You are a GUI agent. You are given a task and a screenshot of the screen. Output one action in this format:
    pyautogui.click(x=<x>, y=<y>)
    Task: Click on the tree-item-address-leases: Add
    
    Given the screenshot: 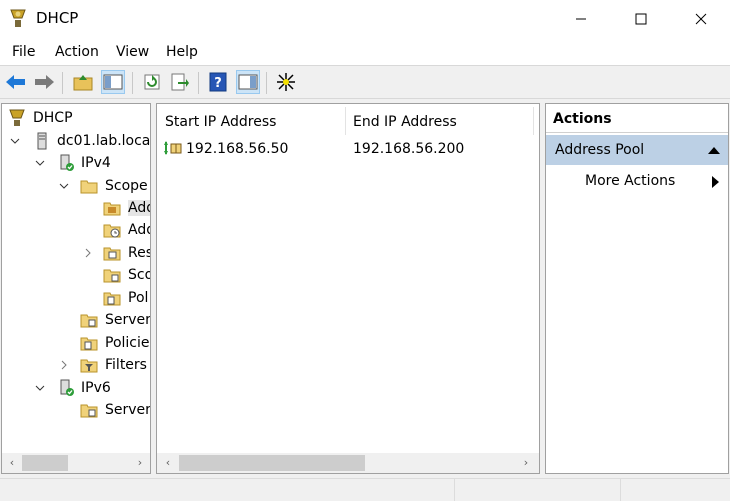 What is the action you would take?
    pyautogui.click(x=78, y=230)
    